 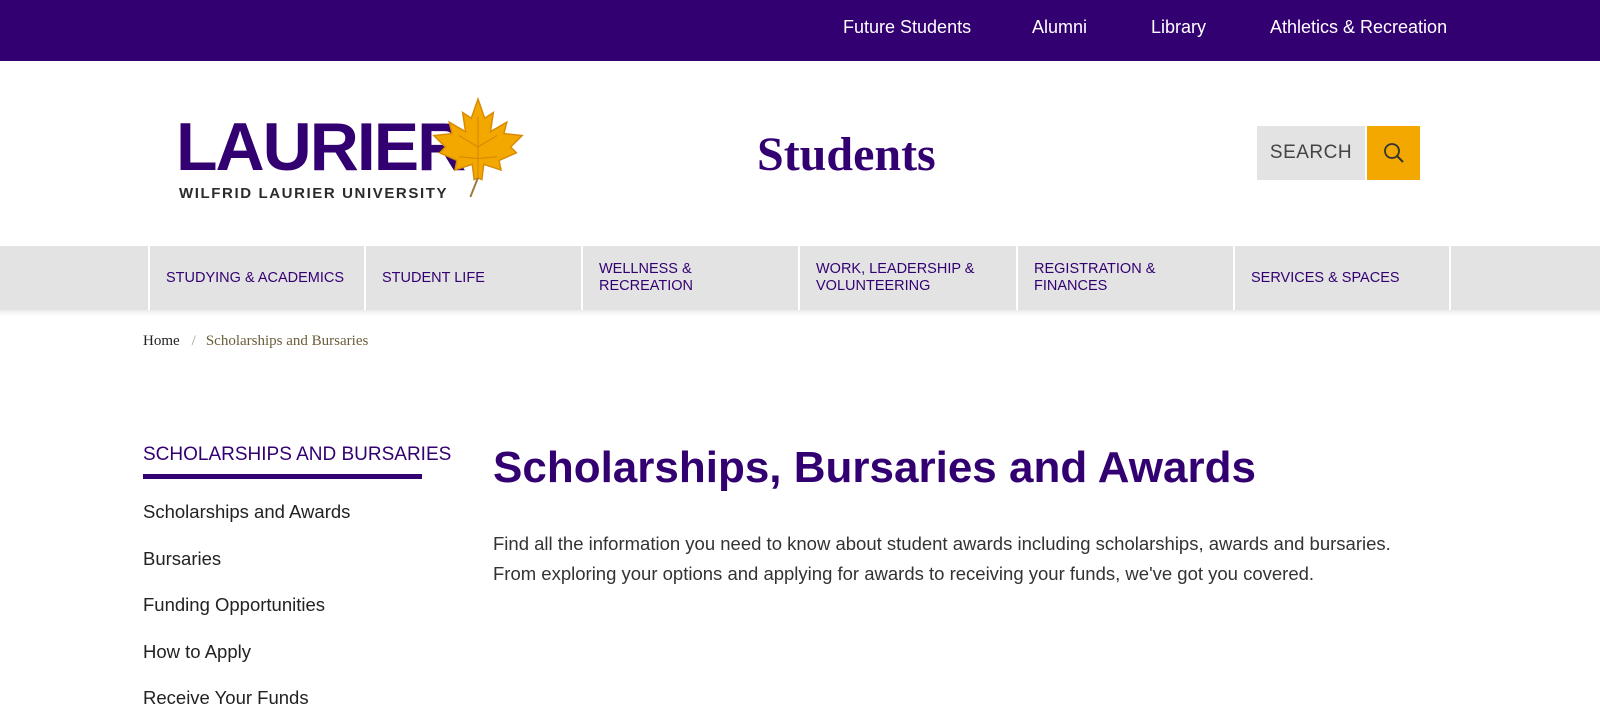 What do you see at coordinates (1358, 30) in the screenshot?
I see `utility-link-athletics: Athletics & Recreation` at bounding box center [1358, 30].